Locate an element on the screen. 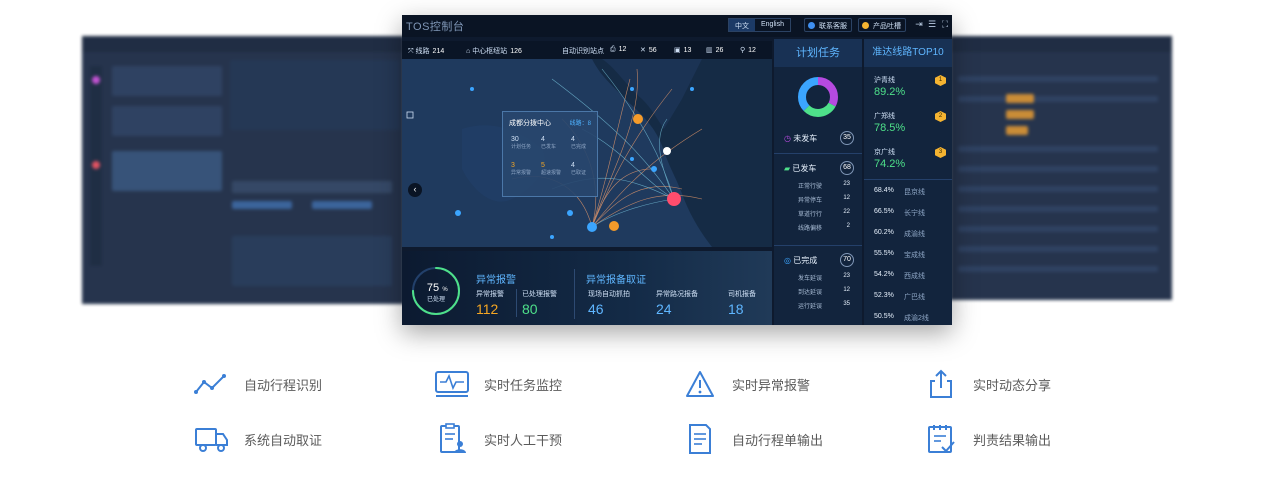 The height and width of the screenshot is (481, 1271). chat-icon is located at coordinates (811, 25).